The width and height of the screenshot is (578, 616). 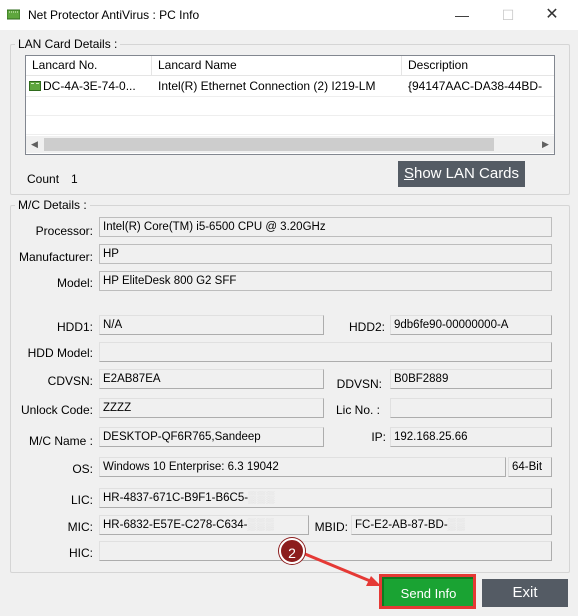 I want to click on count-value: 1, so click(x=74, y=179).